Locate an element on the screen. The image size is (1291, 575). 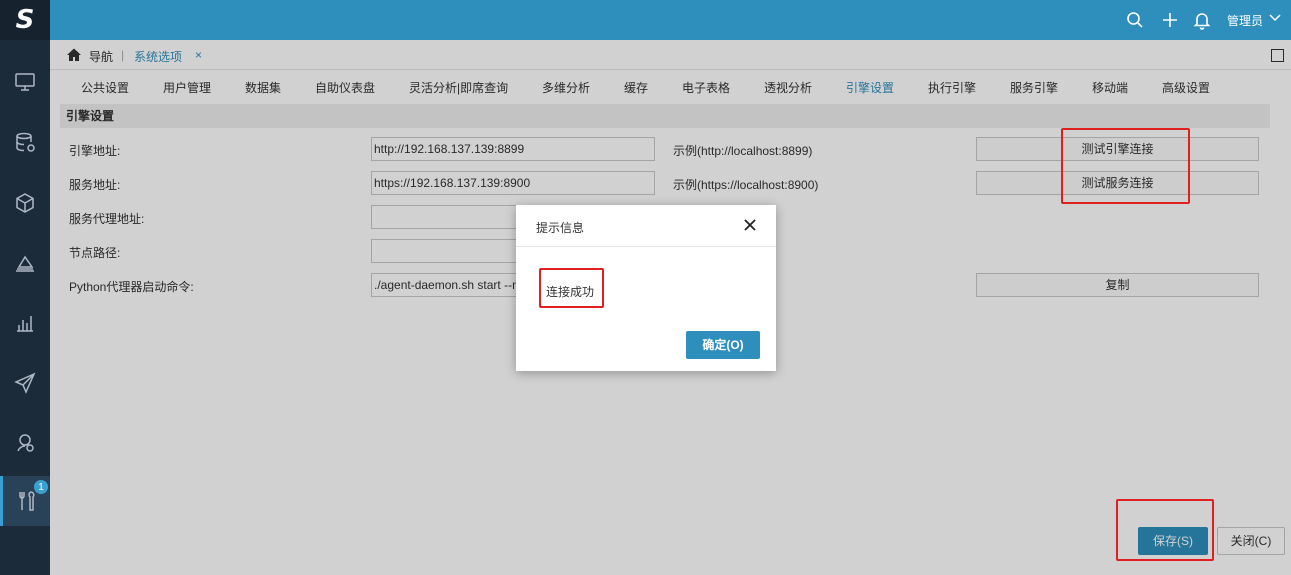
app-logo: S is located at coordinates (25, 20).